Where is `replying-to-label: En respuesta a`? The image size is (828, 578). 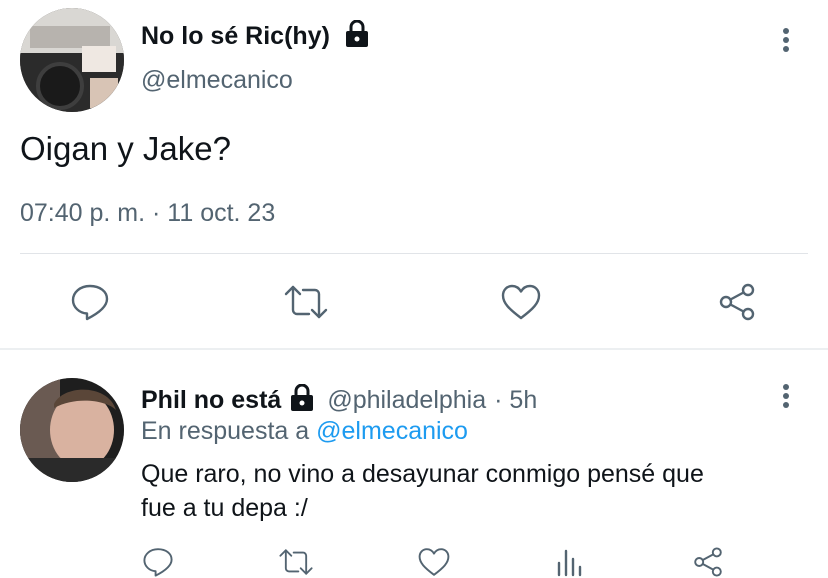 replying-to-label: En respuesta a is located at coordinates (225, 431).